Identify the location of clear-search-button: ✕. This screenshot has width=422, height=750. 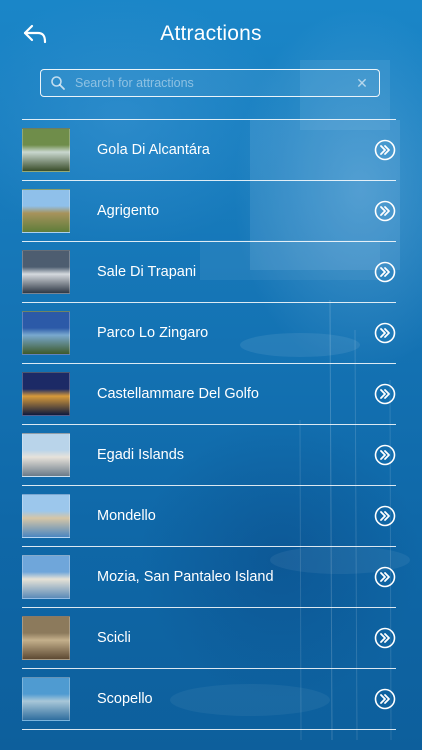
(362, 83).